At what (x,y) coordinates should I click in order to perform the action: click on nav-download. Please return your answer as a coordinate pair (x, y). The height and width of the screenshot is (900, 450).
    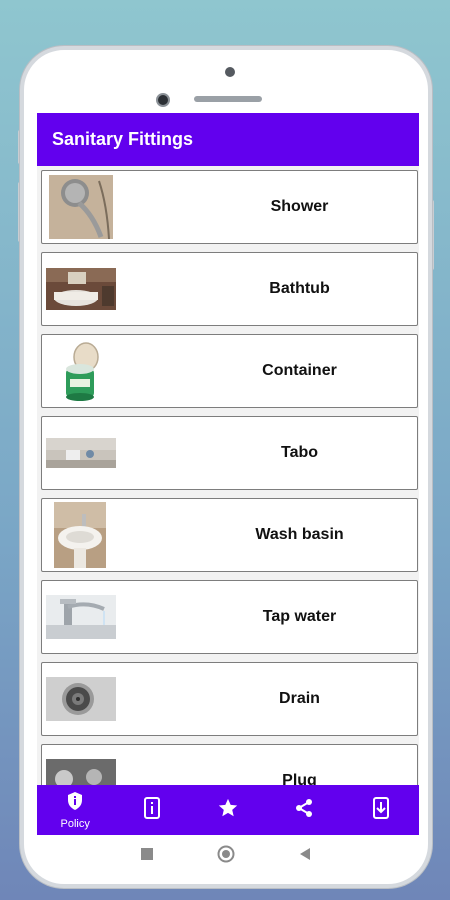
    Looking at the image, I should click on (381, 810).